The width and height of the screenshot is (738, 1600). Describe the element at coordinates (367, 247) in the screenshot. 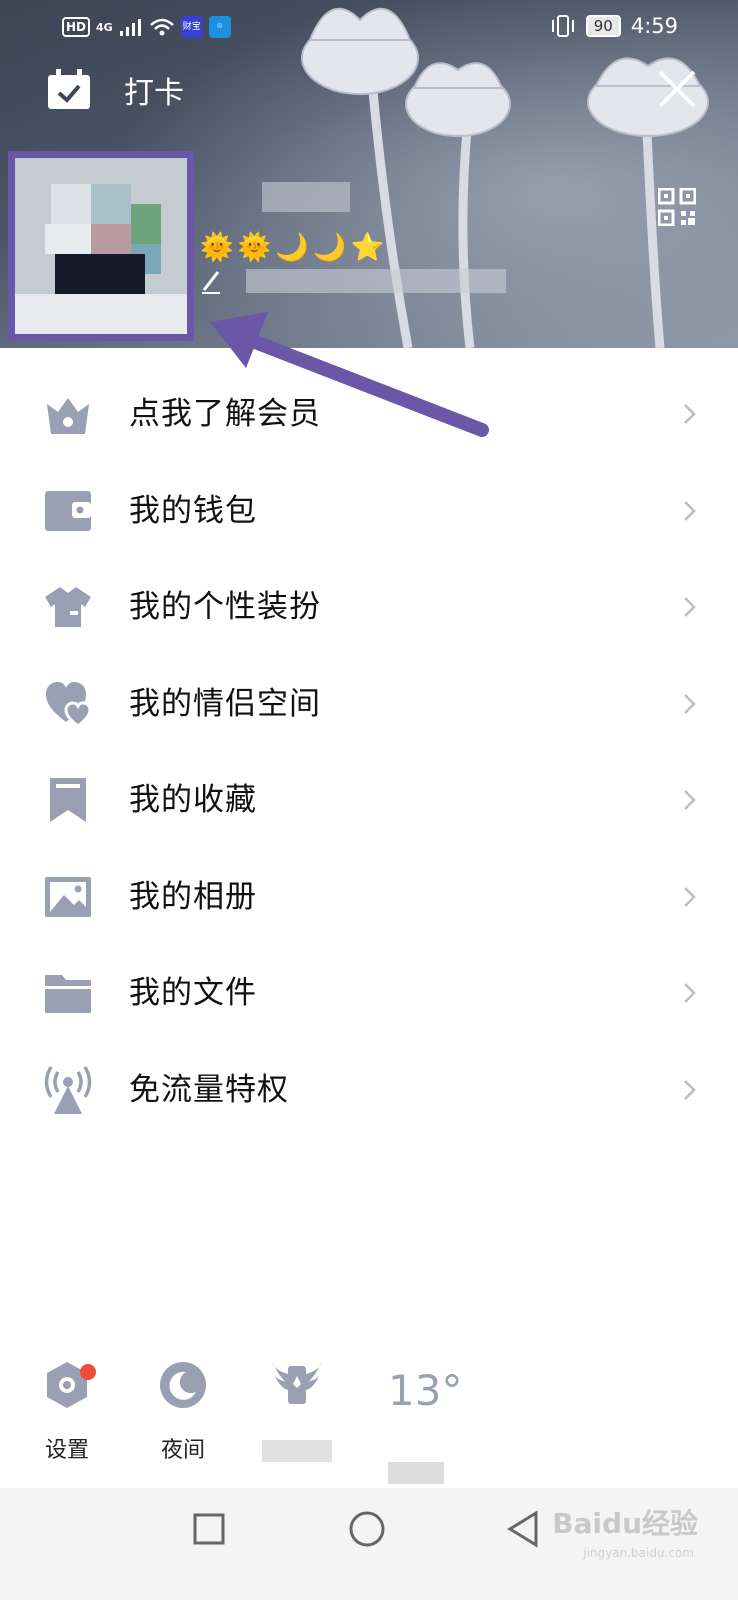

I see `level-badge-star: ⭐` at that location.